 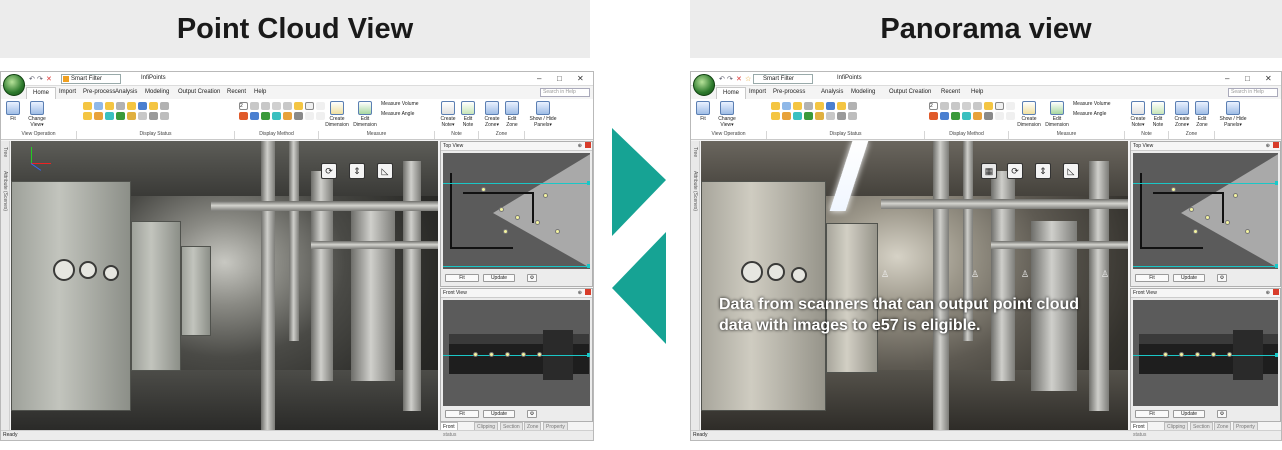 I want to click on side-tab-attribute: Attribute (Scenes), so click(x=5, y=191).